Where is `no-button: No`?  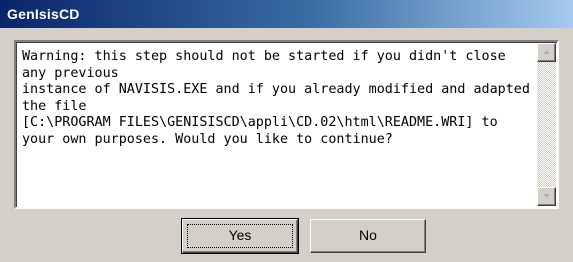
no-button: No is located at coordinates (368, 236).